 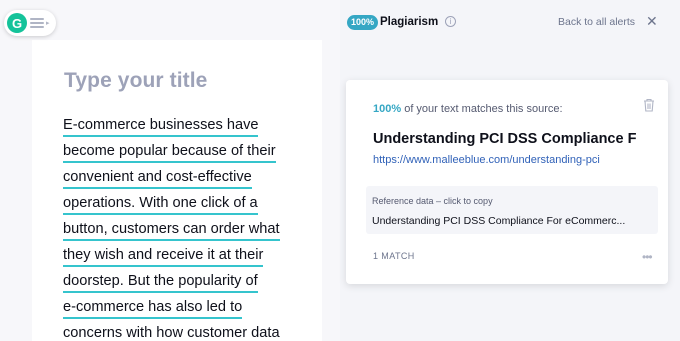 I want to click on document-line: doorstep. But the popularity of, so click(x=187, y=281).